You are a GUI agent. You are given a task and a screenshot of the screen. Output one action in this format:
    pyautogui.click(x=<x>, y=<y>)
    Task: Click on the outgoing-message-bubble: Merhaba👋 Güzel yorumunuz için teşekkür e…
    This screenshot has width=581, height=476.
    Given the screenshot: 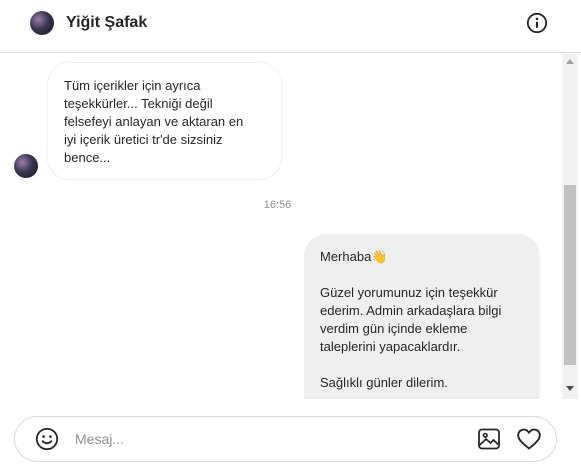 What is the action you would take?
    pyautogui.click(x=422, y=316)
    